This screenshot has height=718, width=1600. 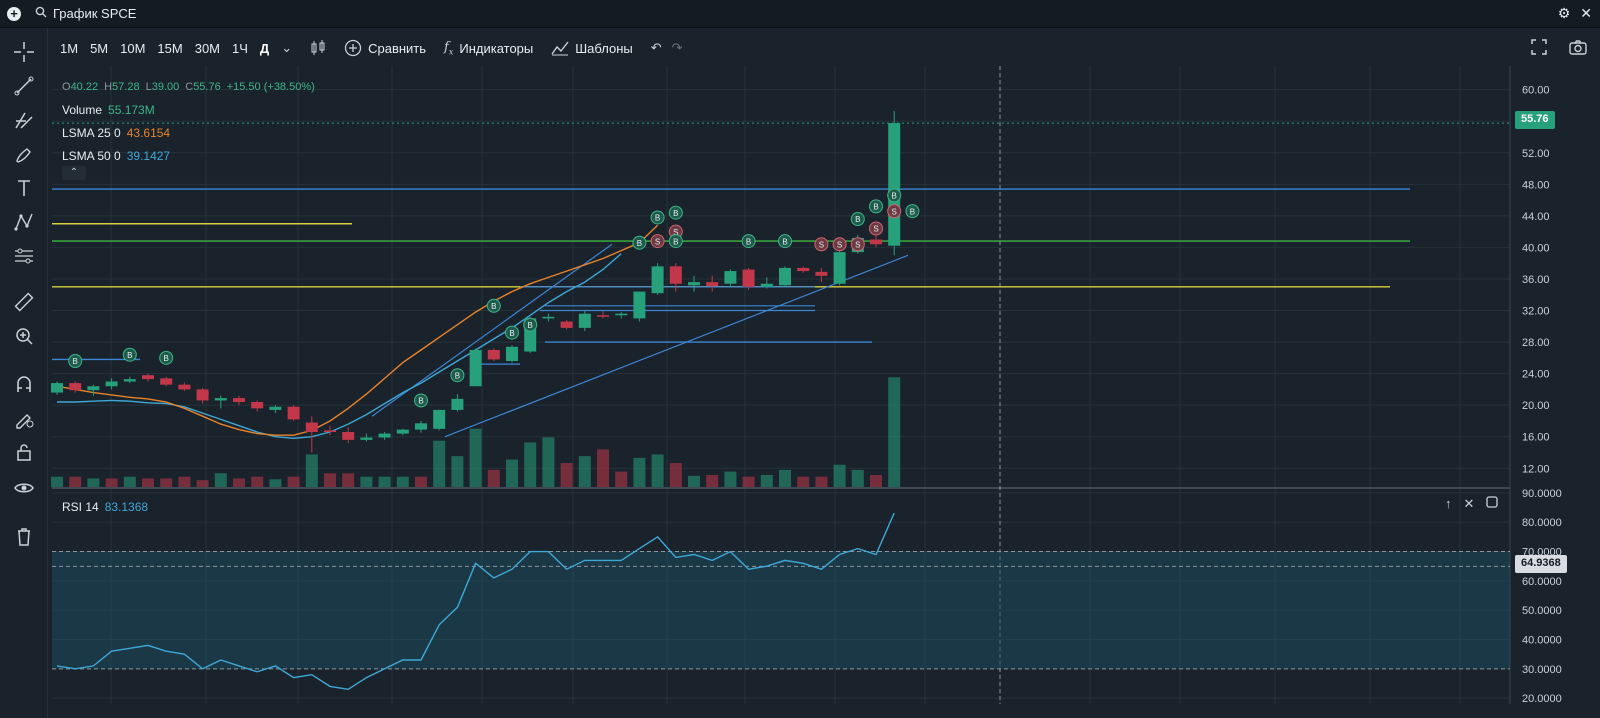 I want to click on close-value: 55.76, so click(x=207, y=87).